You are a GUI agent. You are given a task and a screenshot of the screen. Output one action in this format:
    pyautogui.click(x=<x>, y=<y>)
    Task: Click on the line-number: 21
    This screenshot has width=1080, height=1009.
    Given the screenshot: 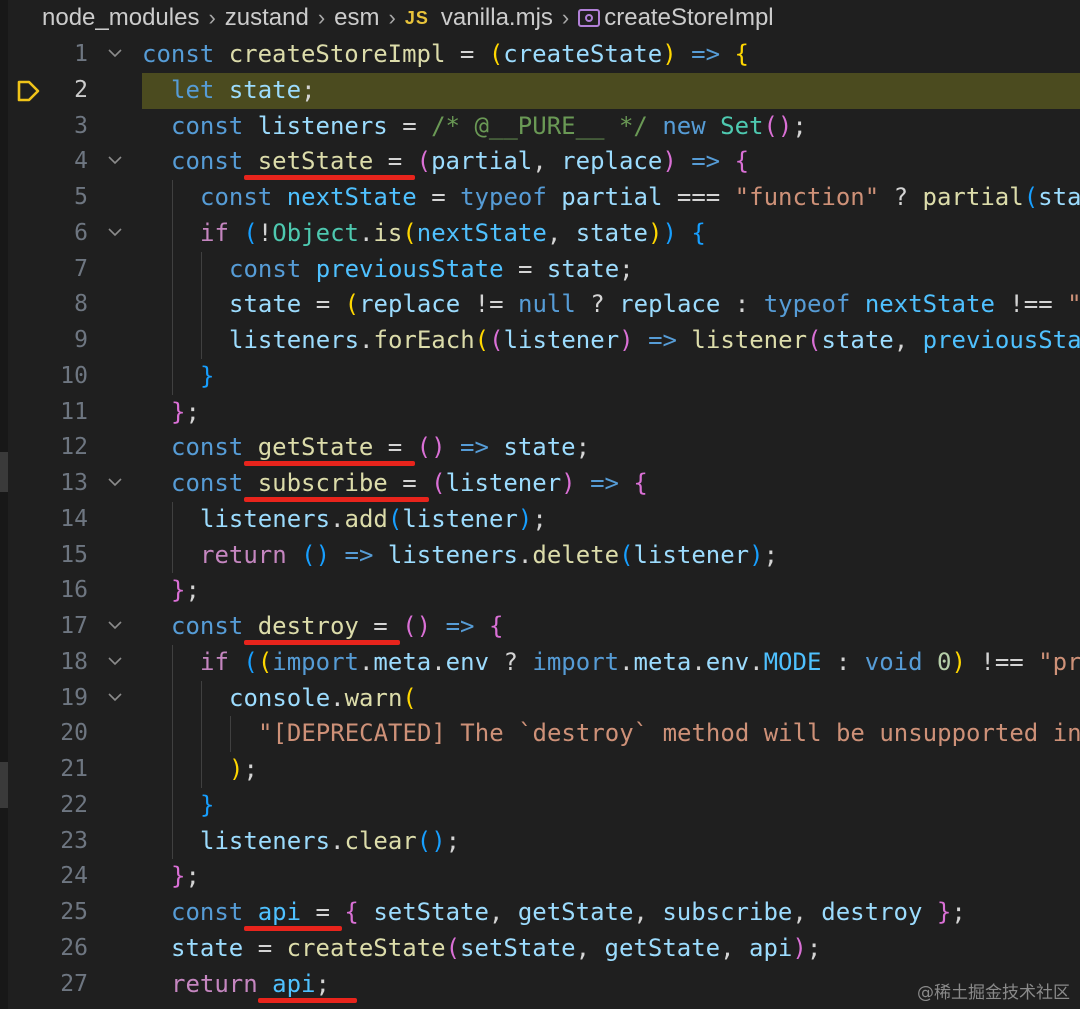 What is the action you would take?
    pyautogui.click(x=74, y=769)
    